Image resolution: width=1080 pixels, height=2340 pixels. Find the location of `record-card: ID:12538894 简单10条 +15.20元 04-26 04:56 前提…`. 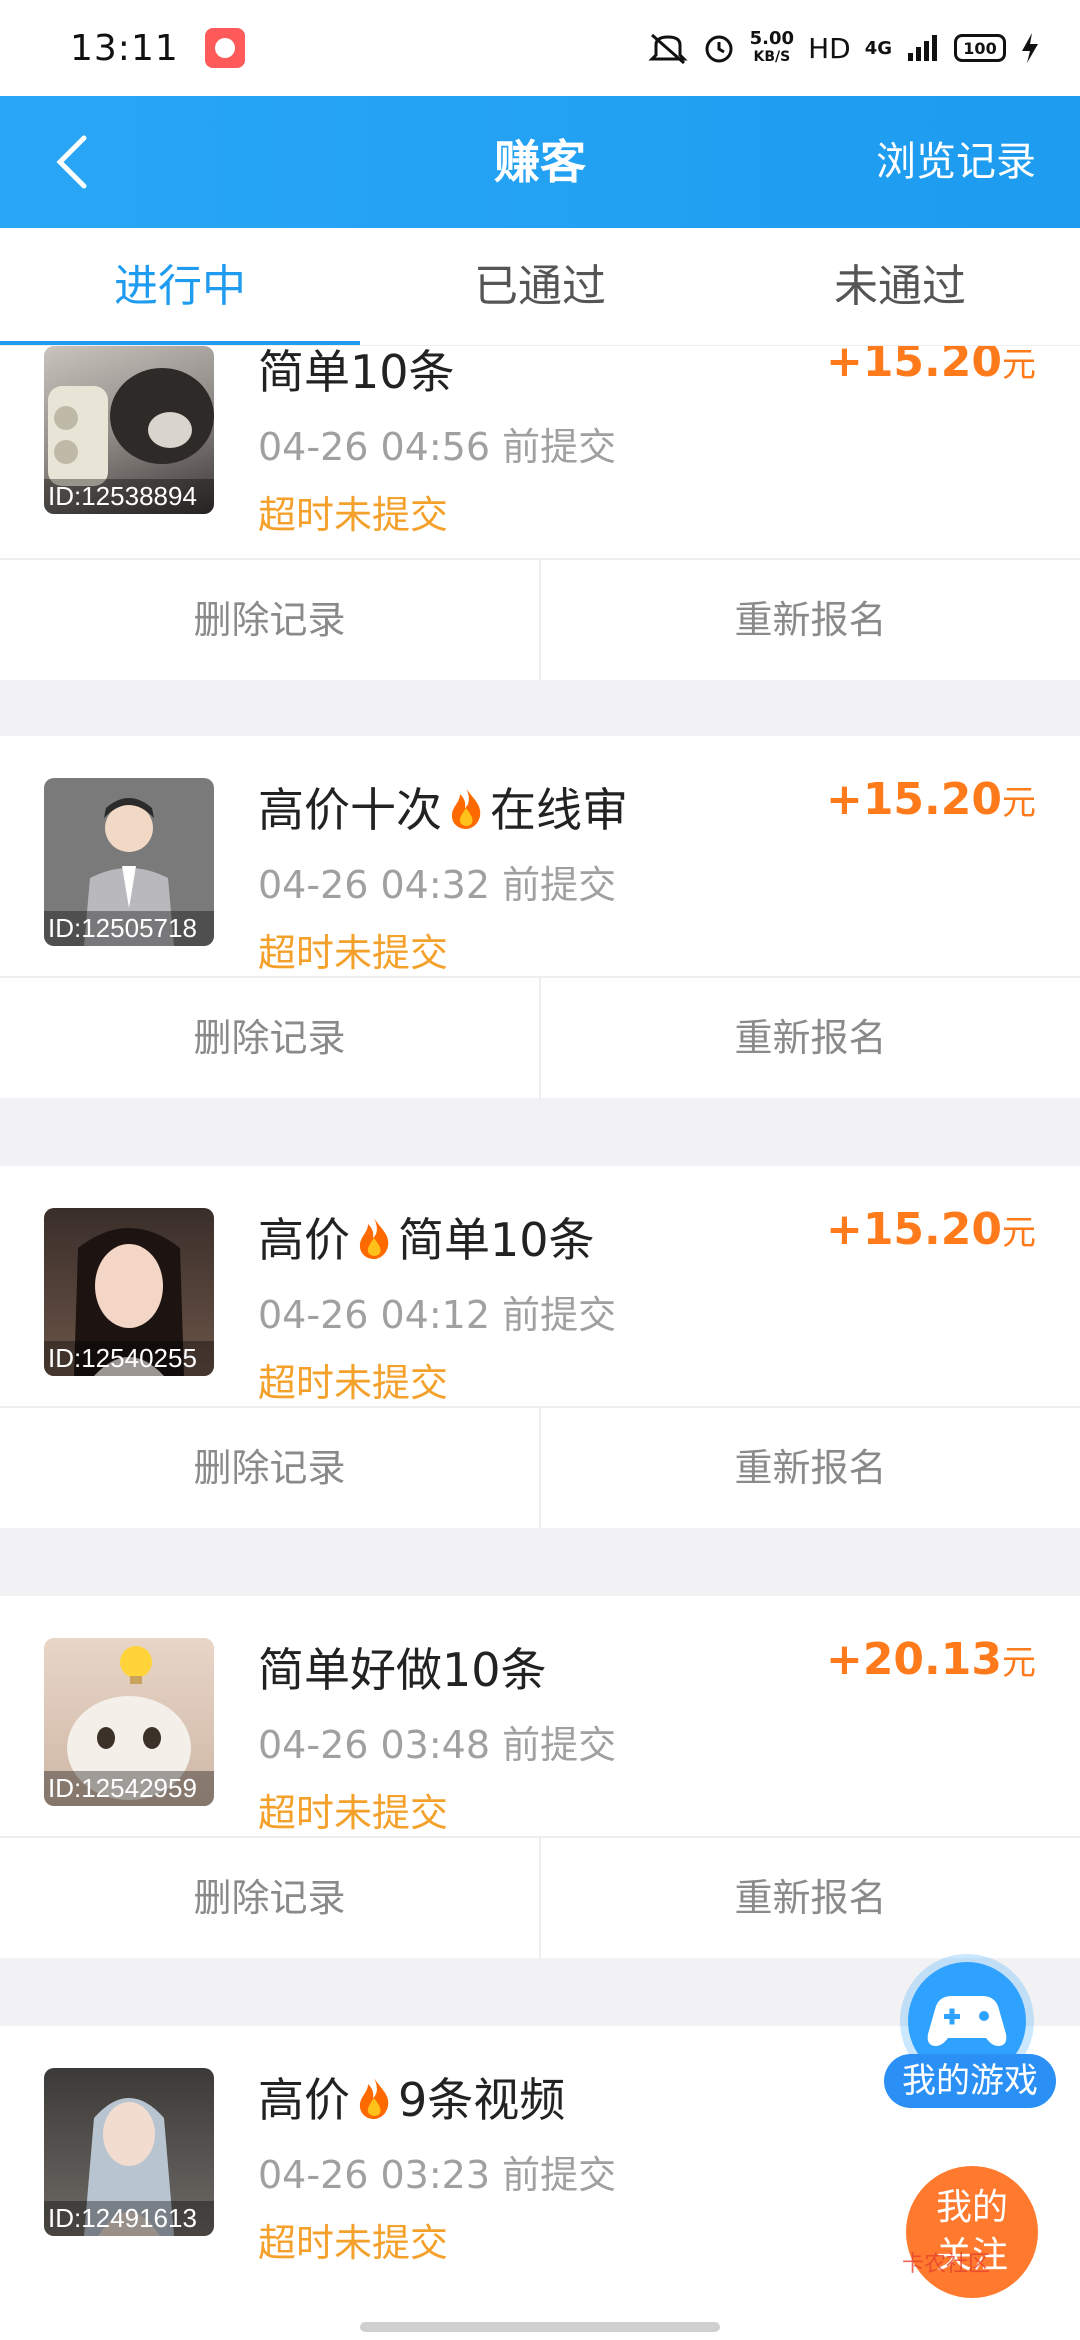

record-card: ID:12538894 简单10条 +15.20元 04-26 04:56 前提… is located at coordinates (540, 513).